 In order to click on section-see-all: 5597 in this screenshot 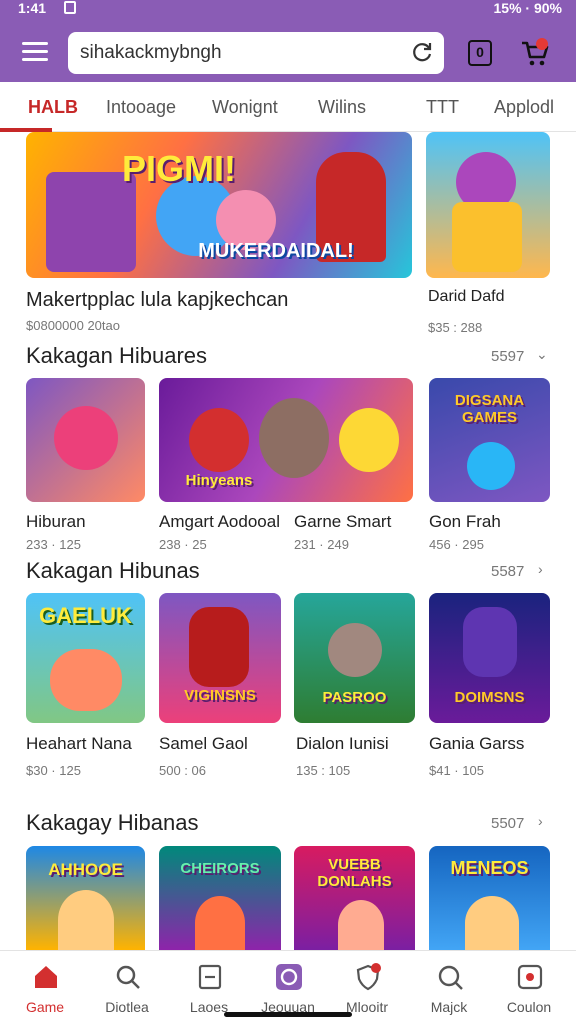, I will do `click(507, 356)`.